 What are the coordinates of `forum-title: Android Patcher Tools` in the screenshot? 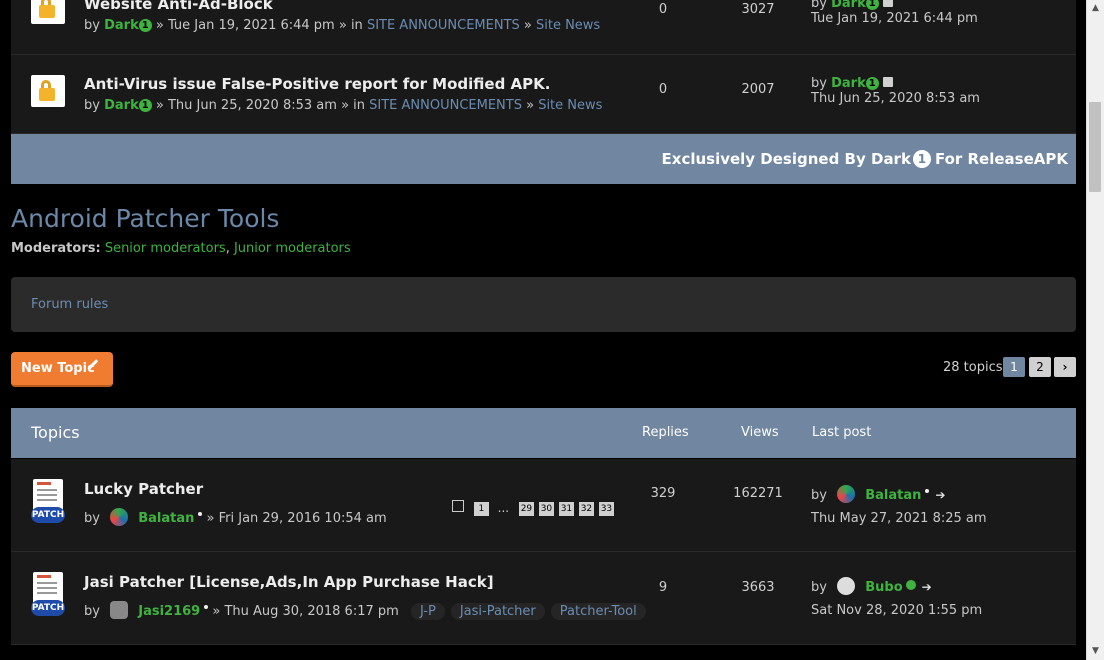 It's located at (145, 218).